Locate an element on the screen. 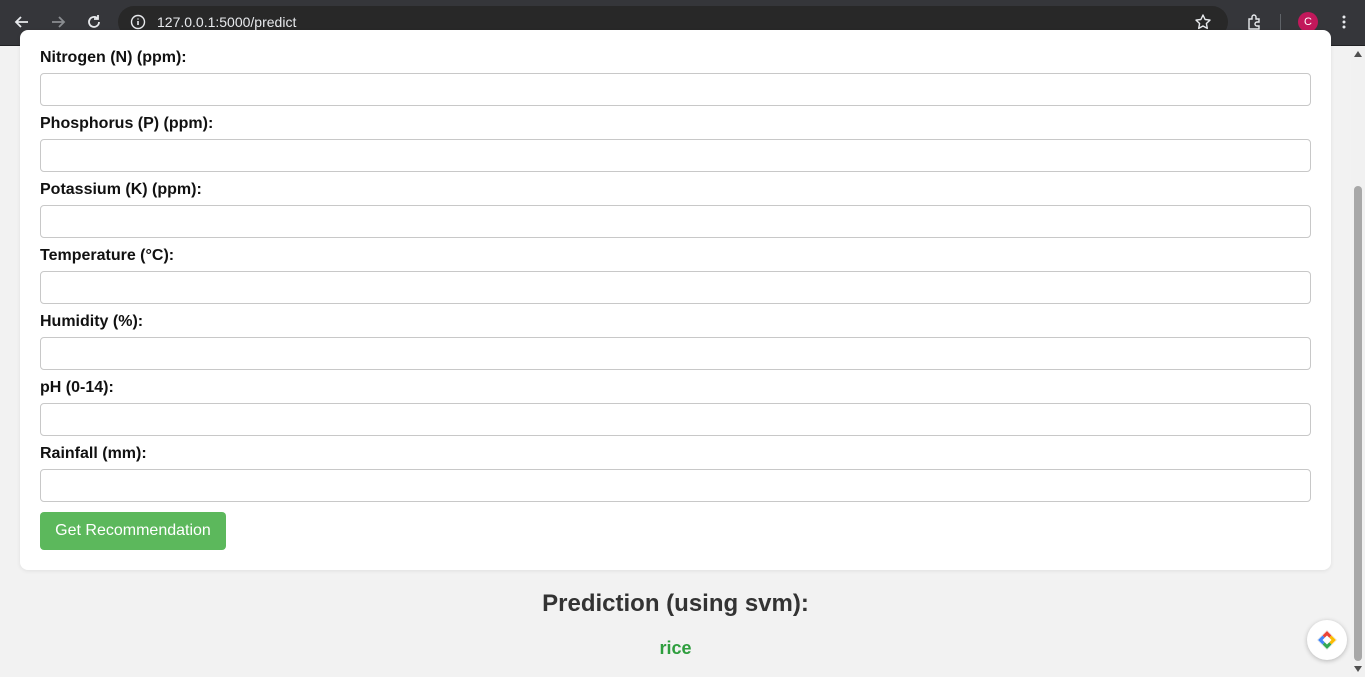  ph-input is located at coordinates (675, 419).